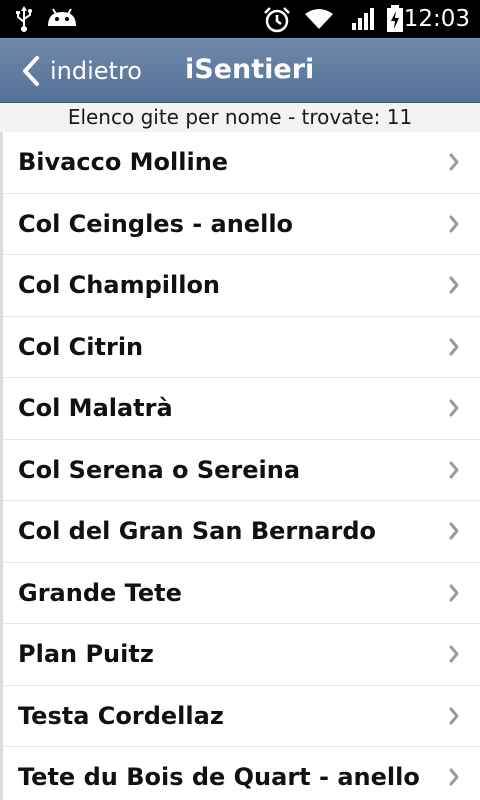 The image size is (480, 800). I want to click on list-item-label: Tete du Bois de Quart - anello, so click(219, 777).